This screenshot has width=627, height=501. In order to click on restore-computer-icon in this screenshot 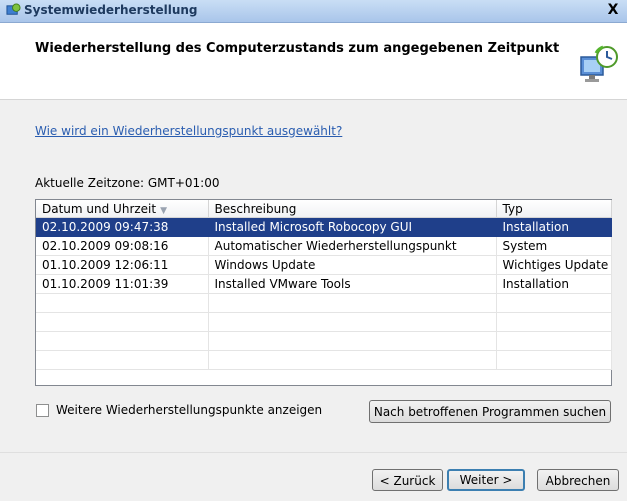, I will do `click(599, 63)`.